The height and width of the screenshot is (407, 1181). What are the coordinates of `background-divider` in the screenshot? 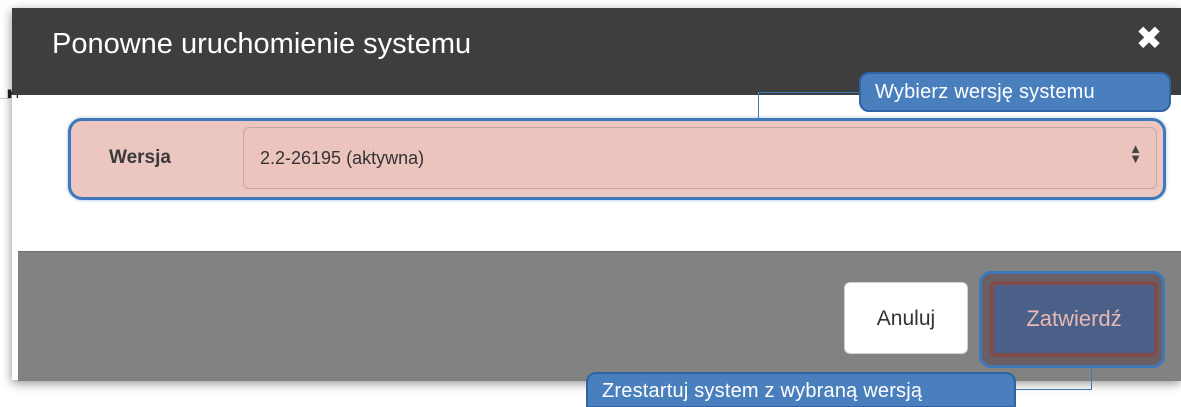 It's located at (5, 98).